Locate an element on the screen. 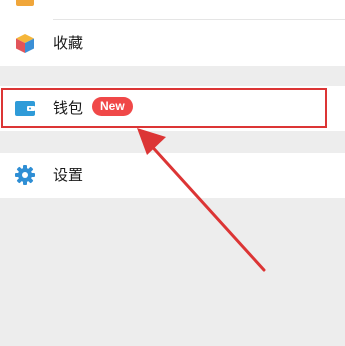 This screenshot has height=346, width=345. menu-group-settings: 设置 is located at coordinates (172, 175).